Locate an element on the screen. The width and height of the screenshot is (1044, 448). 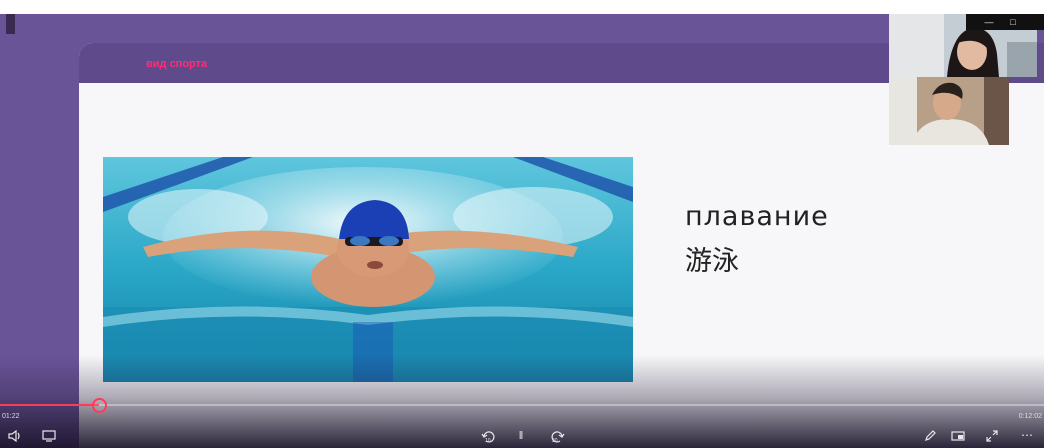
left-edge-tab is located at coordinates (10, 24).